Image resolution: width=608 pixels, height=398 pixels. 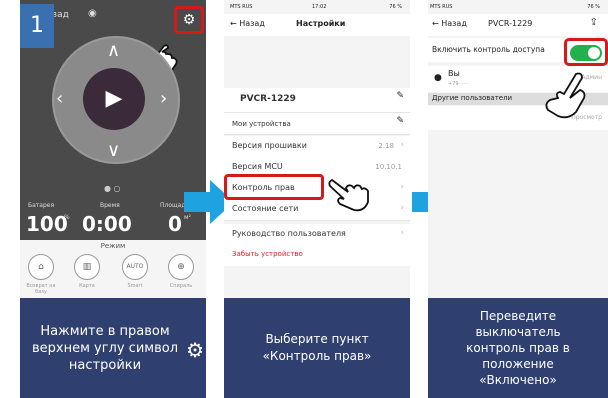 What do you see at coordinates (114, 99) in the screenshot?
I see `play-button: ▶` at bounding box center [114, 99].